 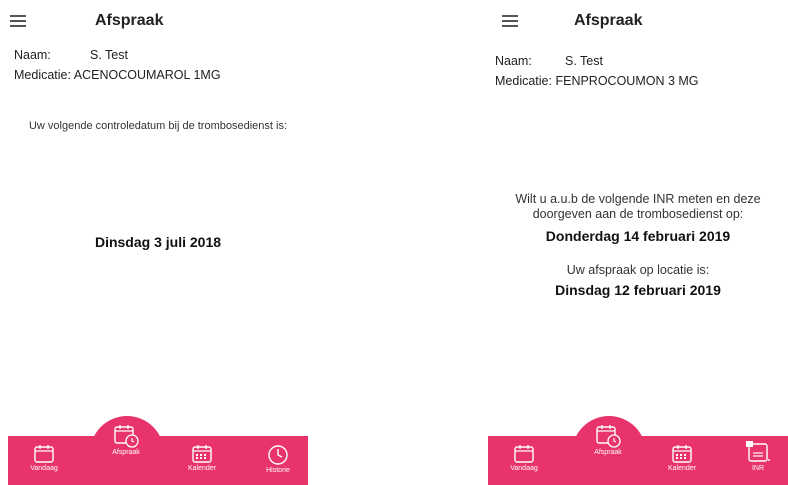 I want to click on nav-historie-label: Historie, so click(x=278, y=470).